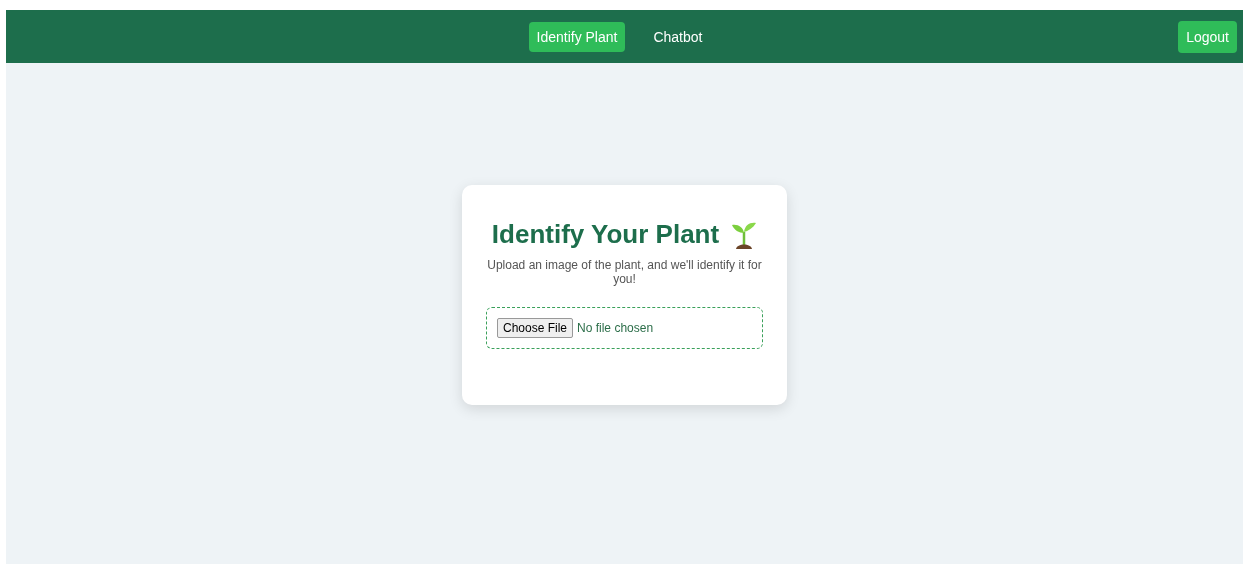 The height and width of the screenshot is (564, 1248). What do you see at coordinates (624, 272) in the screenshot?
I see `card-subtitle: Upload an image of the plant, and we'll identify it for you!` at bounding box center [624, 272].